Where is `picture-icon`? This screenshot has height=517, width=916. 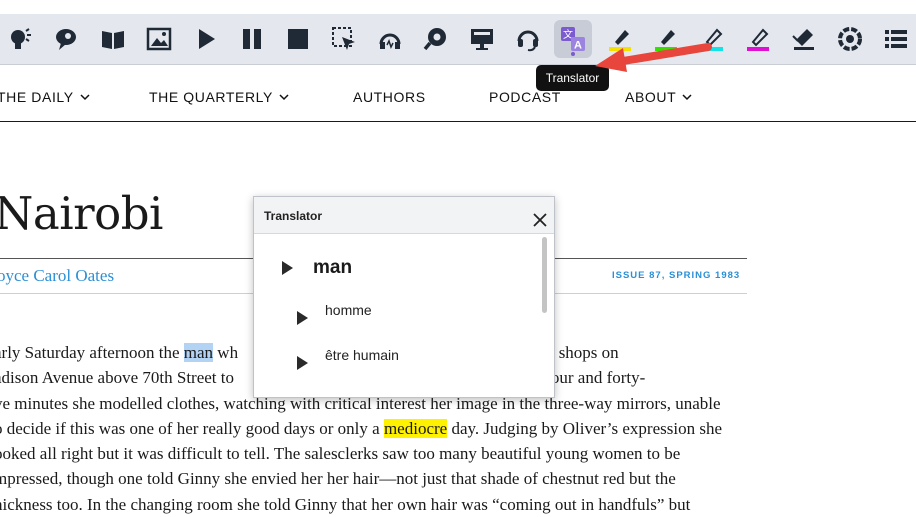 picture-icon is located at coordinates (159, 39).